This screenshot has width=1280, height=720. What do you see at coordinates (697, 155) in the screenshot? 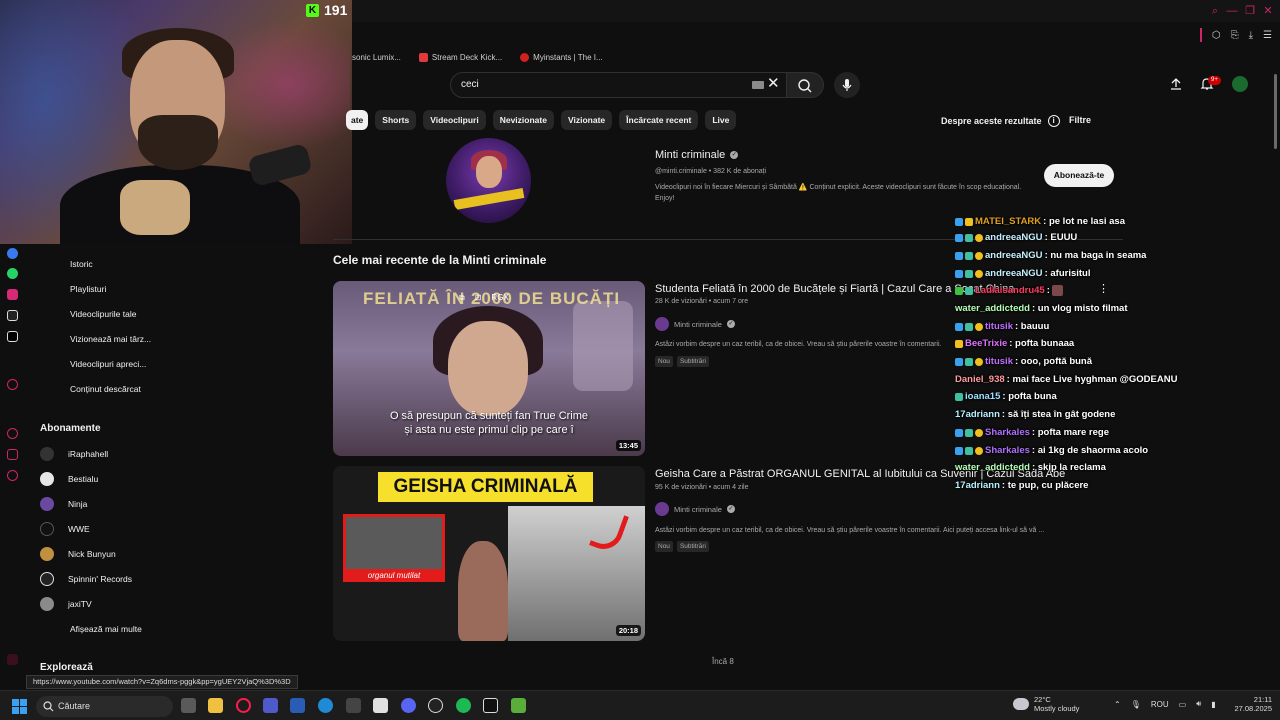
I see `channel-name-link: Minti criminale ✓` at bounding box center [697, 155].